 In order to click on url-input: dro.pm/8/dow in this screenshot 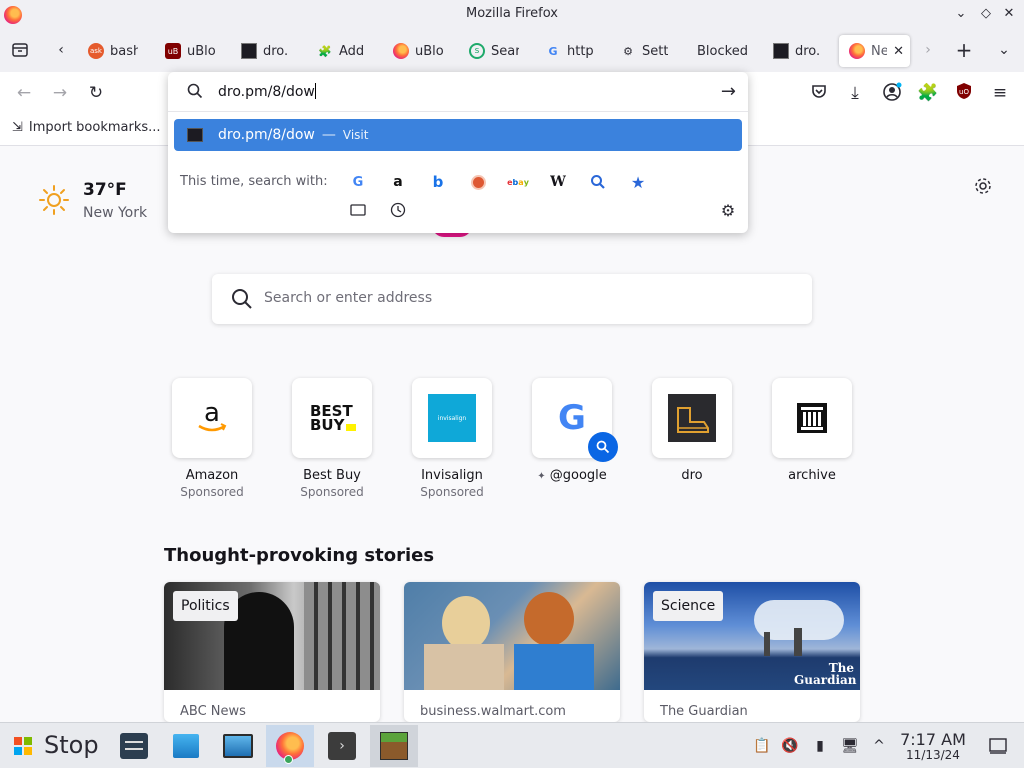, I will do `click(267, 91)`.